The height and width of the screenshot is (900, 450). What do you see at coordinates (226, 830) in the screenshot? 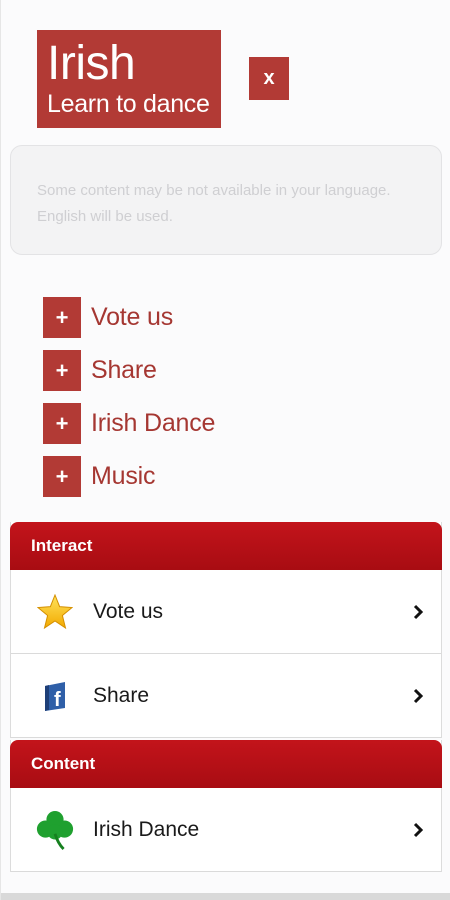
I see `row-irish-dance: Irish Dance` at bounding box center [226, 830].